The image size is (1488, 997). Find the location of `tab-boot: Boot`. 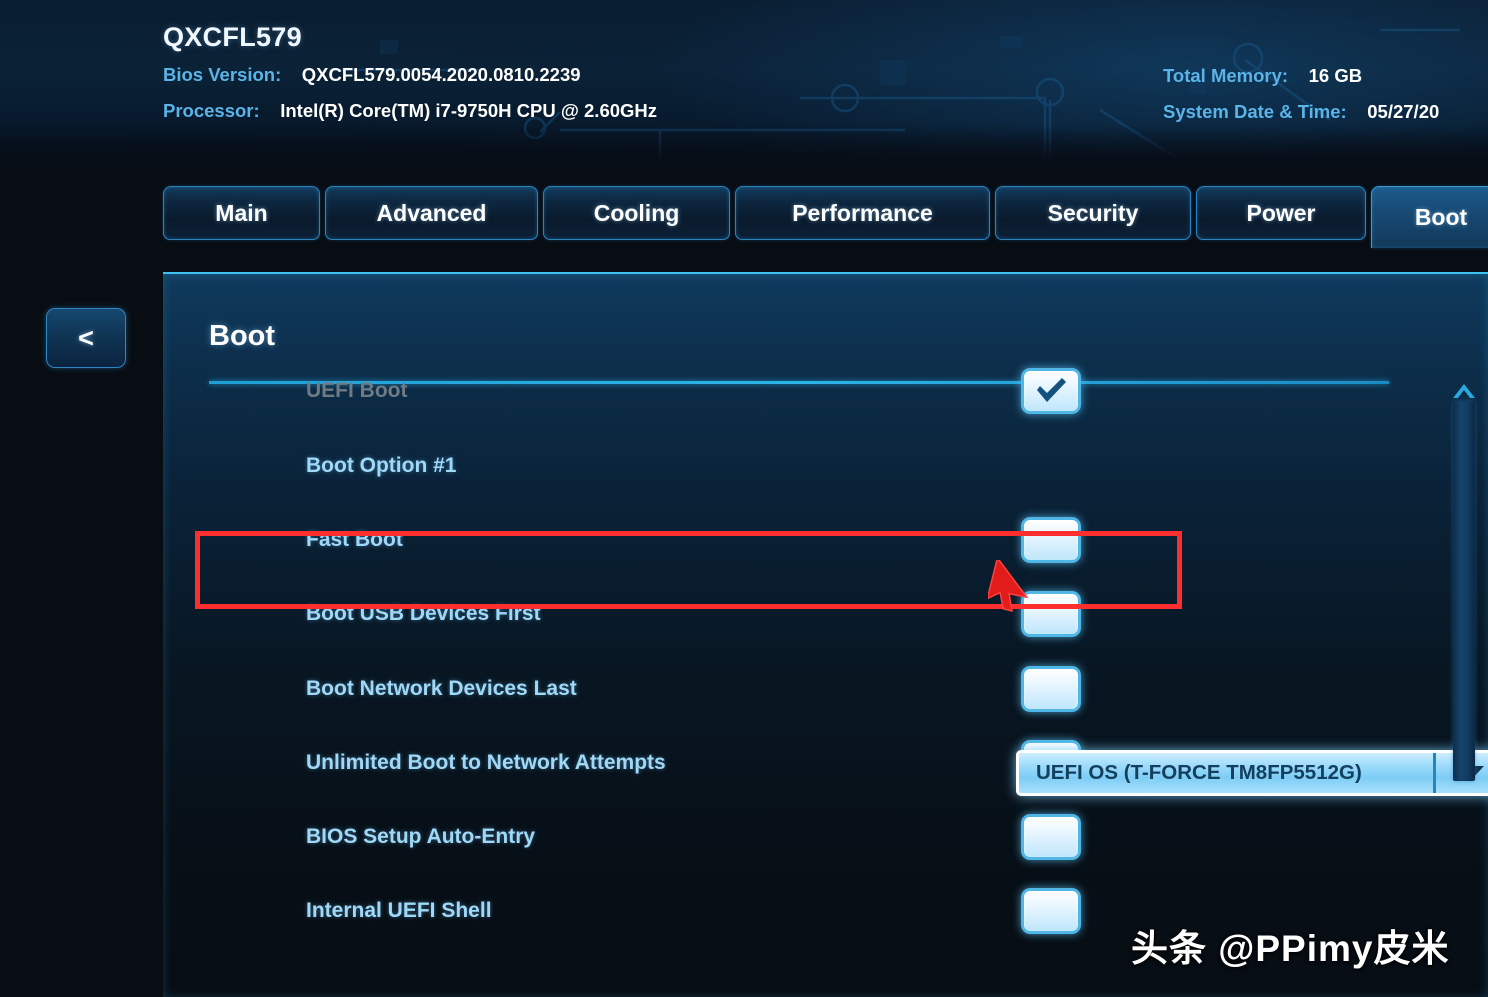

tab-boot: Boot is located at coordinates (1429, 217).